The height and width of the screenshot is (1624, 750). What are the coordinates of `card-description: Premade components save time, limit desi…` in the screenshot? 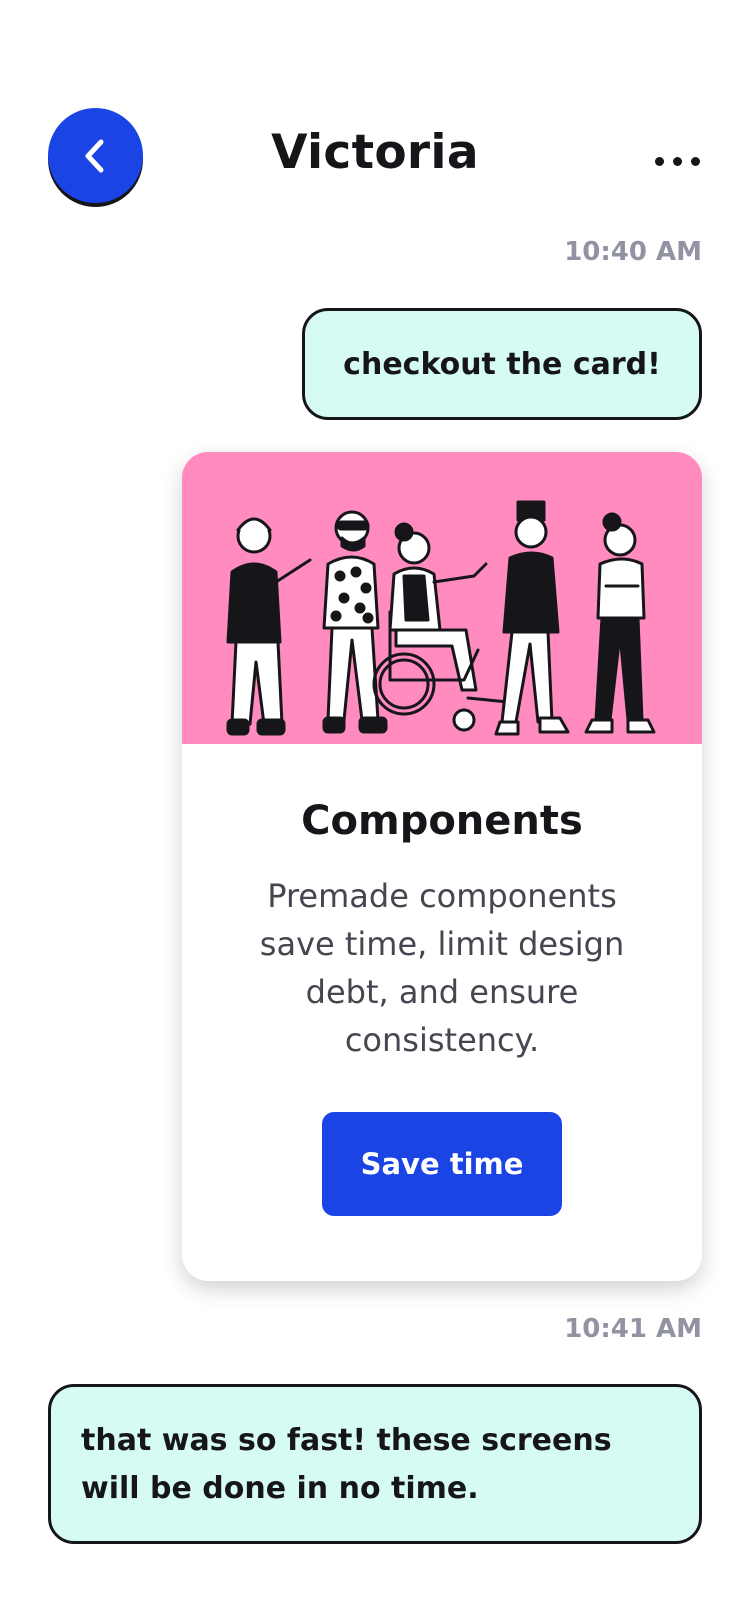 It's located at (442, 968).